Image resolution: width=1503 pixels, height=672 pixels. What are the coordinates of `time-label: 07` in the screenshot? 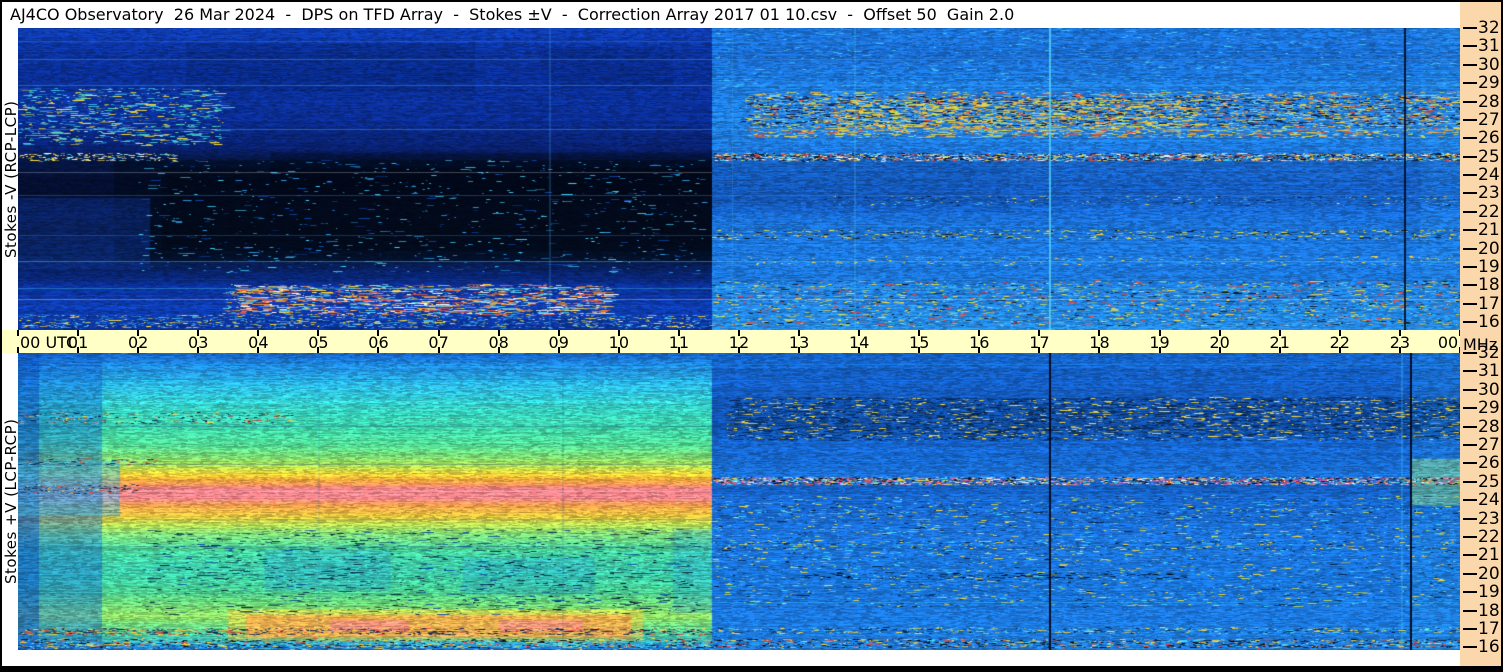 It's located at (438, 342).